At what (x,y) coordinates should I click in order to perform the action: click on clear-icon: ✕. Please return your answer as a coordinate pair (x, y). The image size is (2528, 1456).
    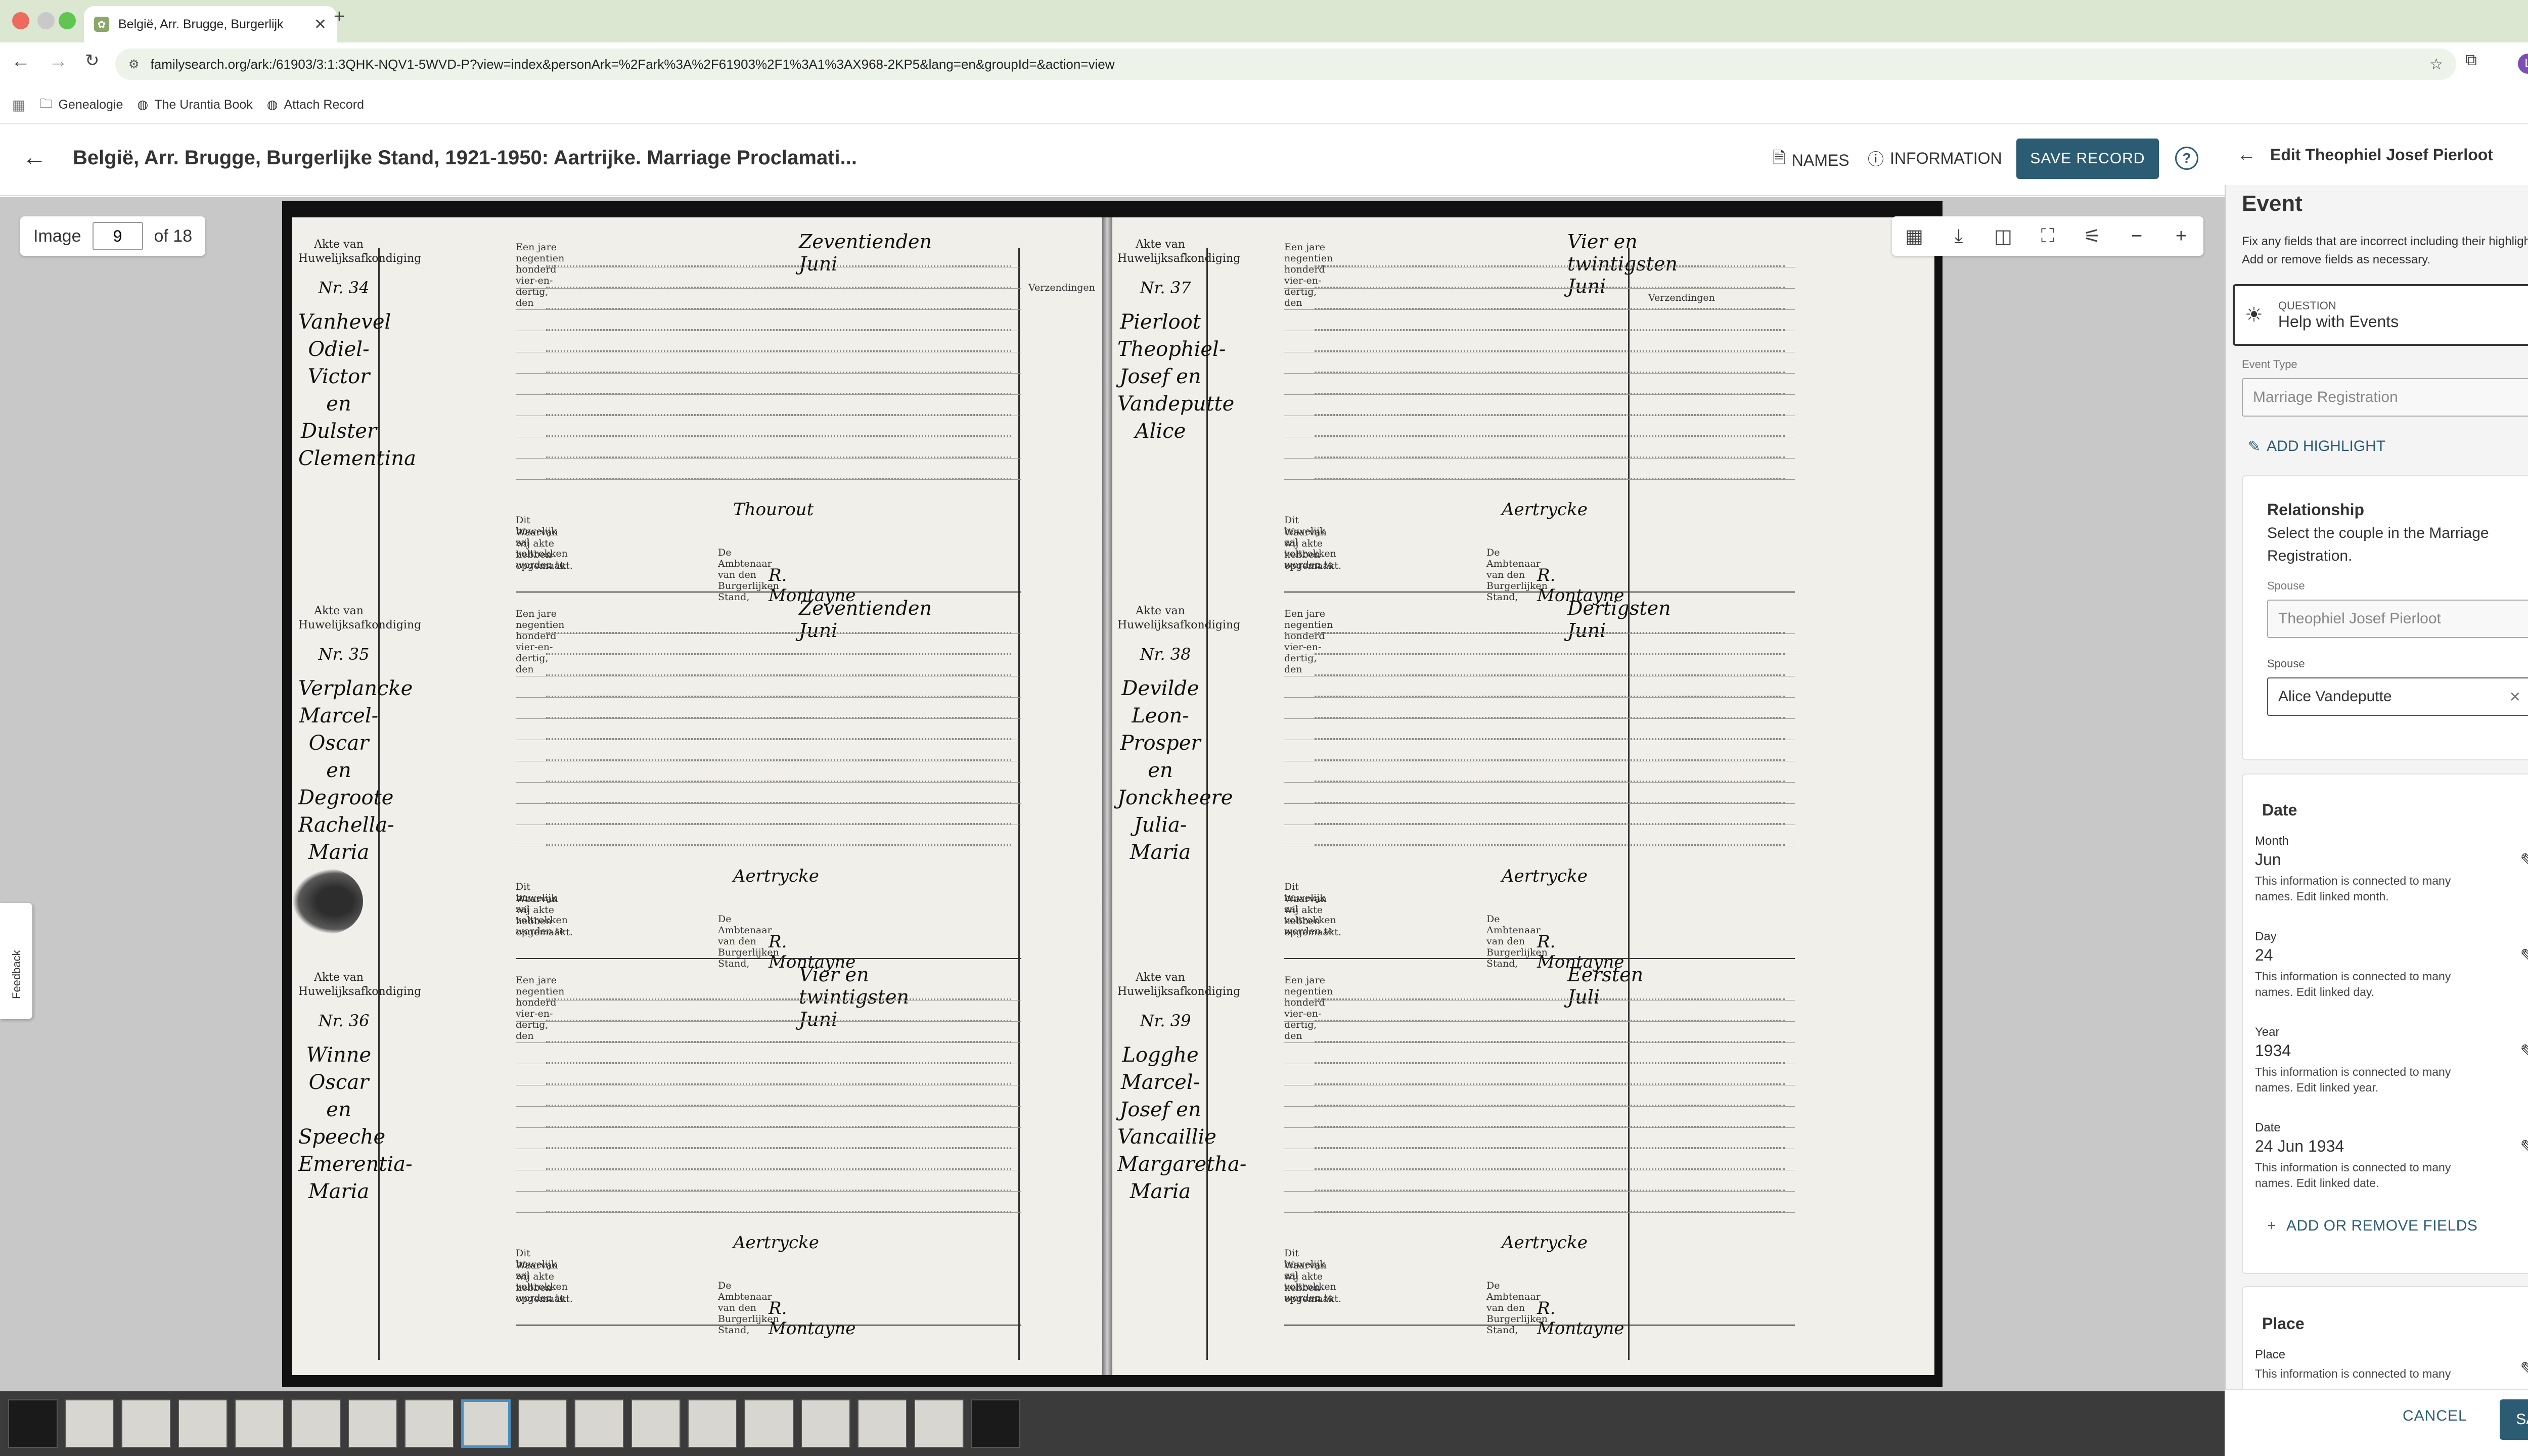
    Looking at the image, I should click on (2515, 697).